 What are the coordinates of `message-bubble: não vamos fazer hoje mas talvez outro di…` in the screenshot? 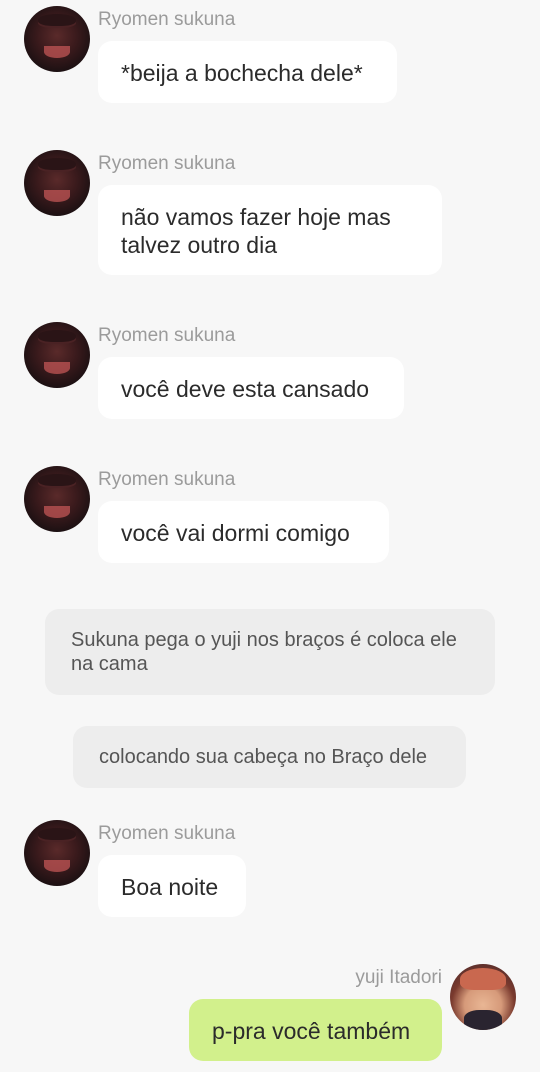 It's located at (270, 230).